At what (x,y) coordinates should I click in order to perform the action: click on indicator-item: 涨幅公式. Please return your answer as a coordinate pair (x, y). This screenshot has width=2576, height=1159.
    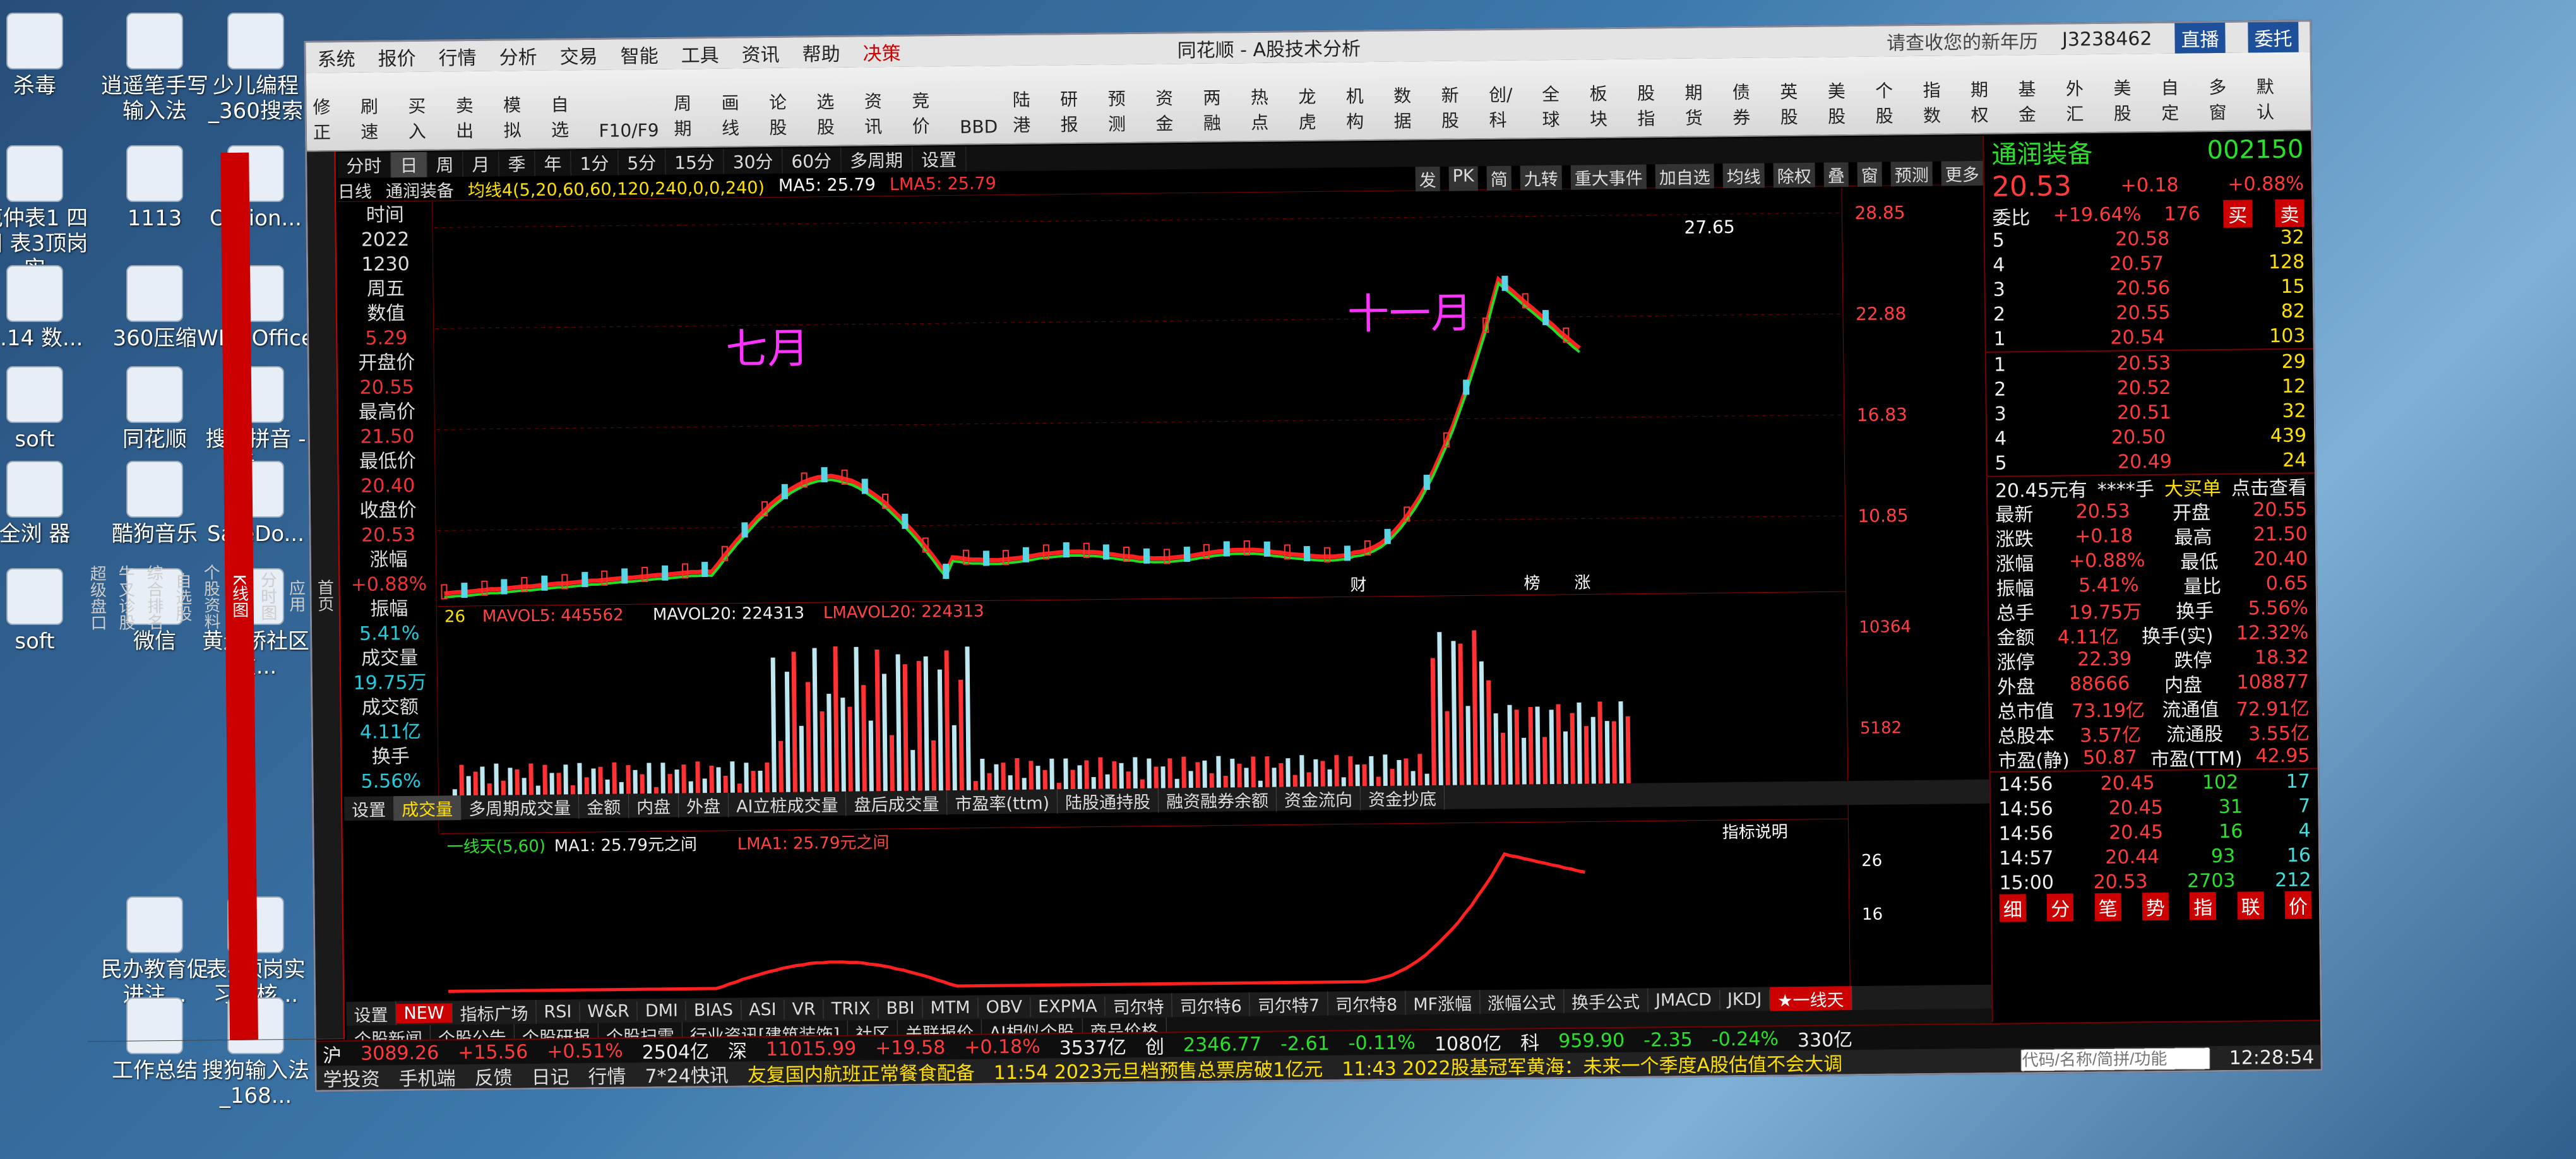
    Looking at the image, I should click on (1522, 1002).